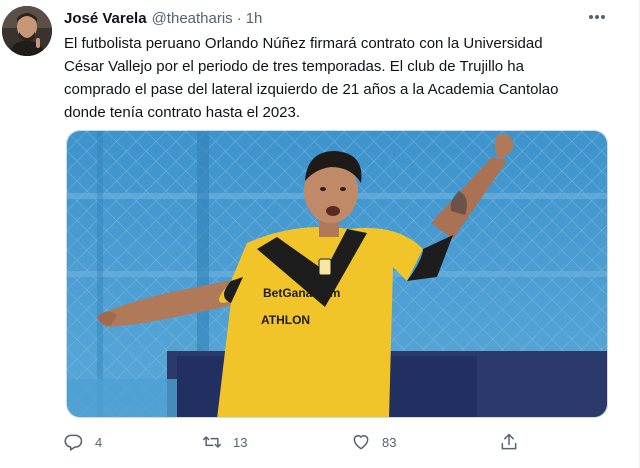 The width and height of the screenshot is (640, 468). Describe the element at coordinates (373, 442) in the screenshot. I see `like-button: 83` at that location.